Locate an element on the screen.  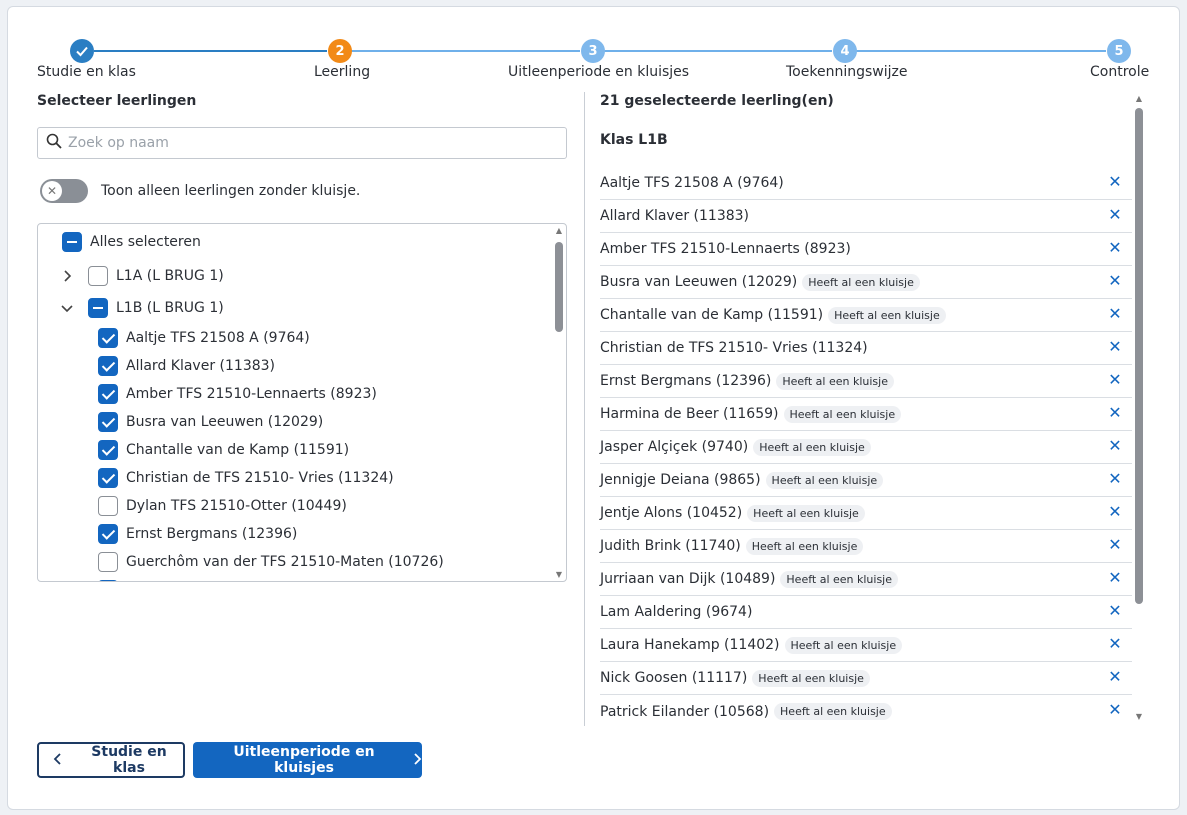
student-row: Guerchôm van der TFS 21510-Maten (10726) is located at coordinates (271, 562).